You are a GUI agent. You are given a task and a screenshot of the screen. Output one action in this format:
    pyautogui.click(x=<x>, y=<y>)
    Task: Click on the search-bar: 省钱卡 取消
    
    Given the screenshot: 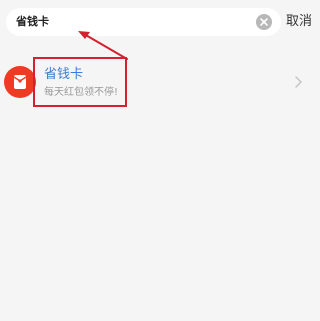 What is the action you would take?
    pyautogui.click(x=158, y=22)
    